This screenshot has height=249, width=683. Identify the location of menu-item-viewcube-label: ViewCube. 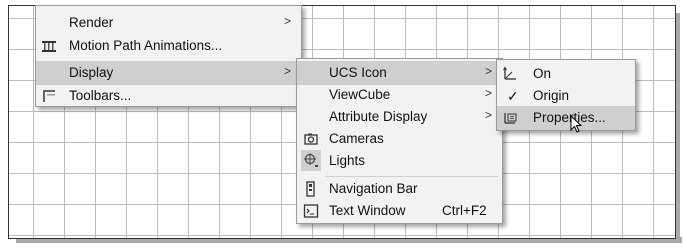
(360, 94).